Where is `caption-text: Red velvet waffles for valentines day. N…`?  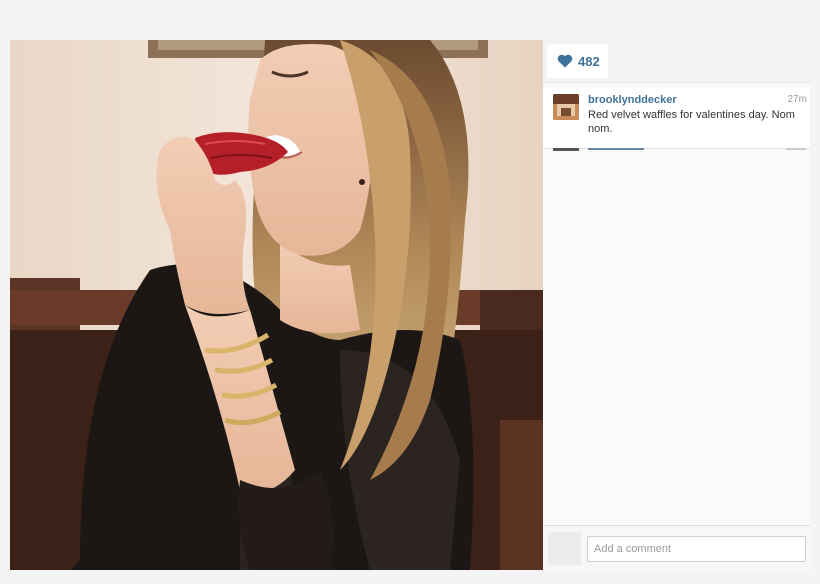 caption-text: Red velvet waffles for valentines day. N… is located at coordinates (691, 122).